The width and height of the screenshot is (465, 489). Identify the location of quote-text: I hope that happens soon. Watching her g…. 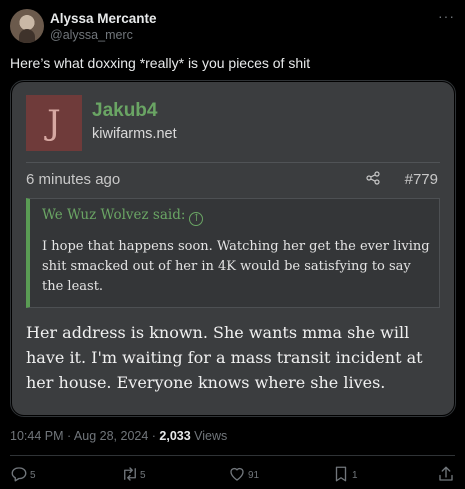
(236, 266).